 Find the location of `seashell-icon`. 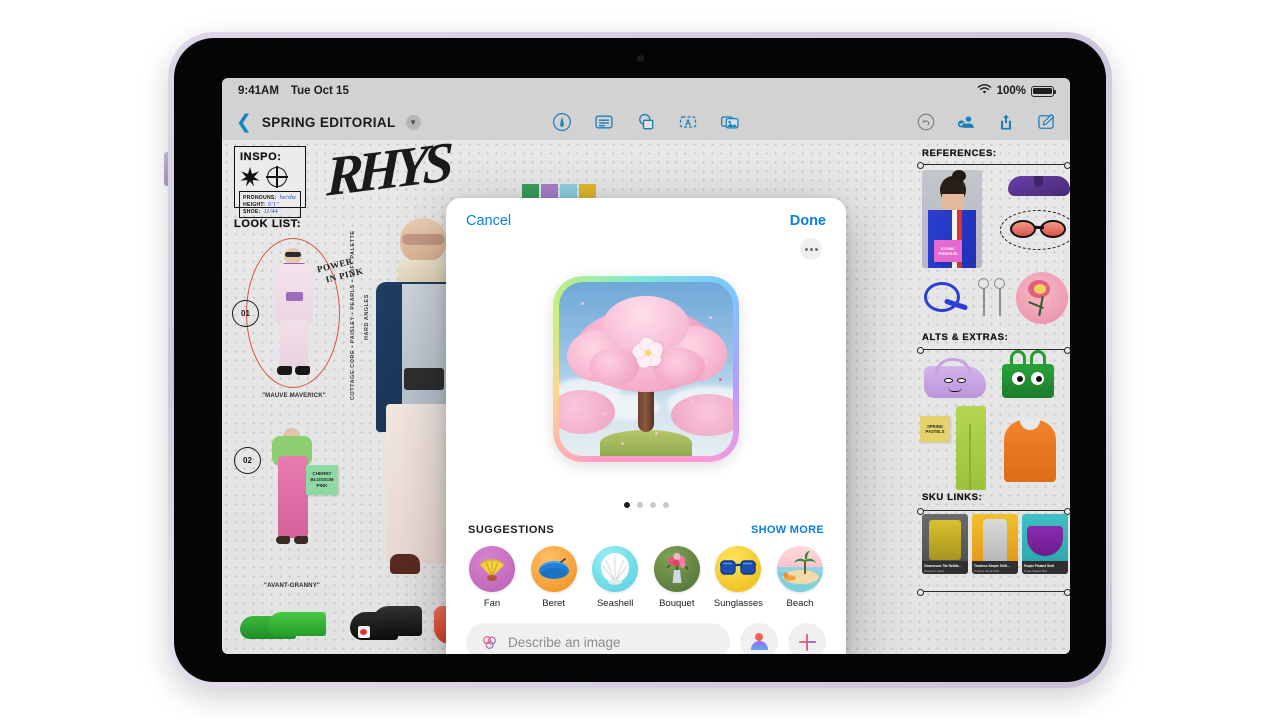

seashell-icon is located at coordinates (615, 569).